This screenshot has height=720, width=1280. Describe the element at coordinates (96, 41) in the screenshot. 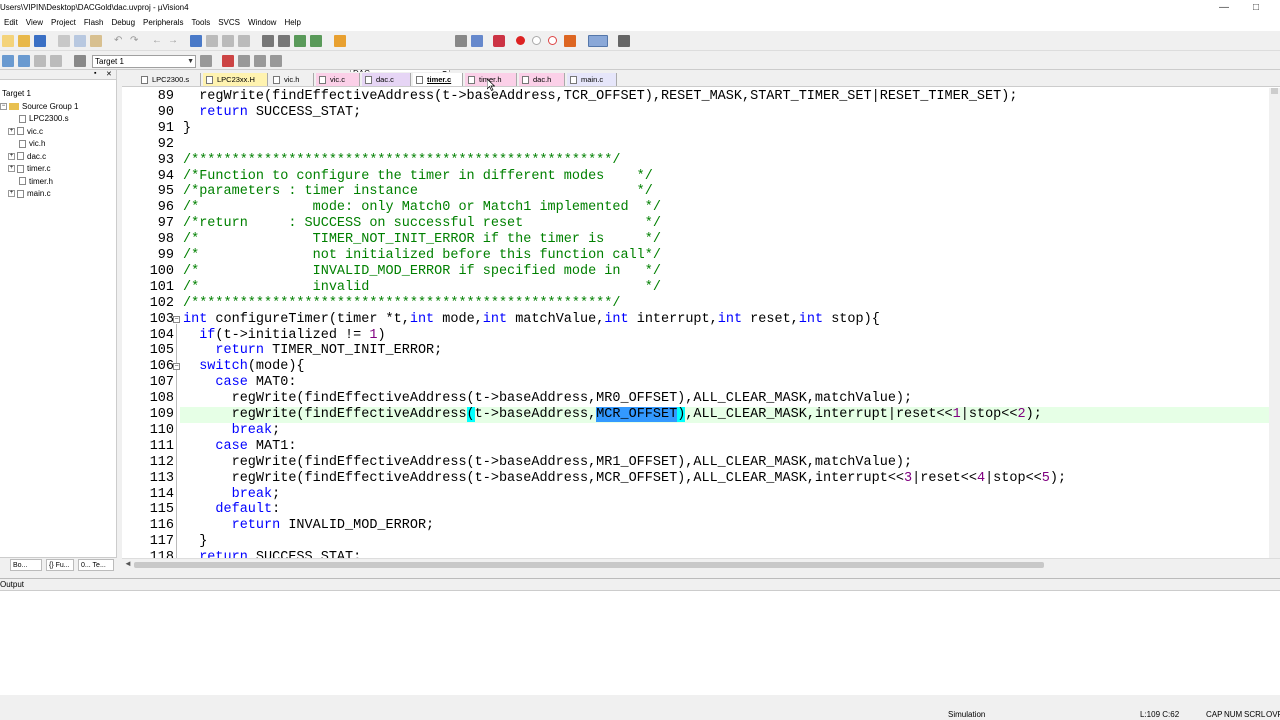

I see `paste-icon` at that location.